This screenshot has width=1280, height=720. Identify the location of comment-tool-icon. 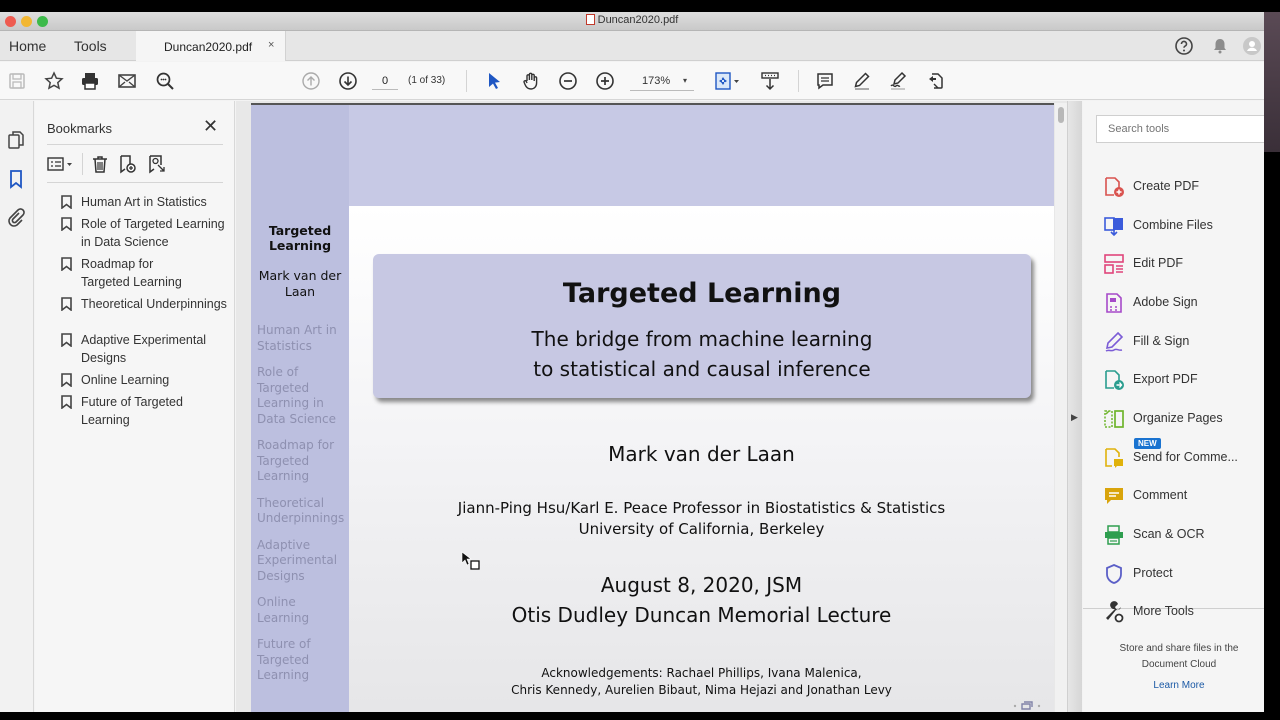
(1114, 496).